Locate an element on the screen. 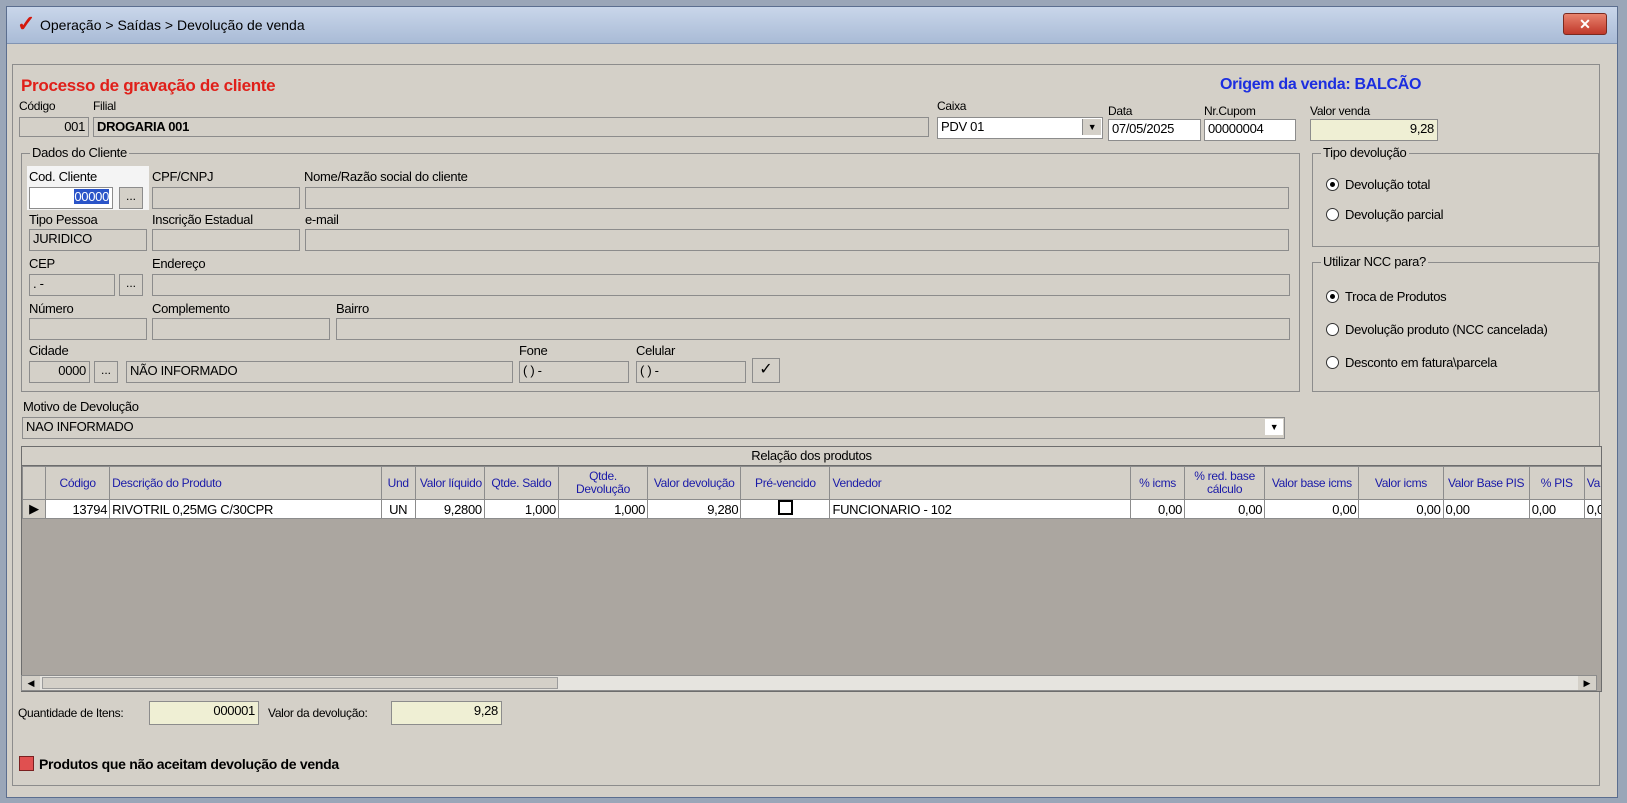 This screenshot has width=1627, height=803. cell-und: UN is located at coordinates (398, 509).